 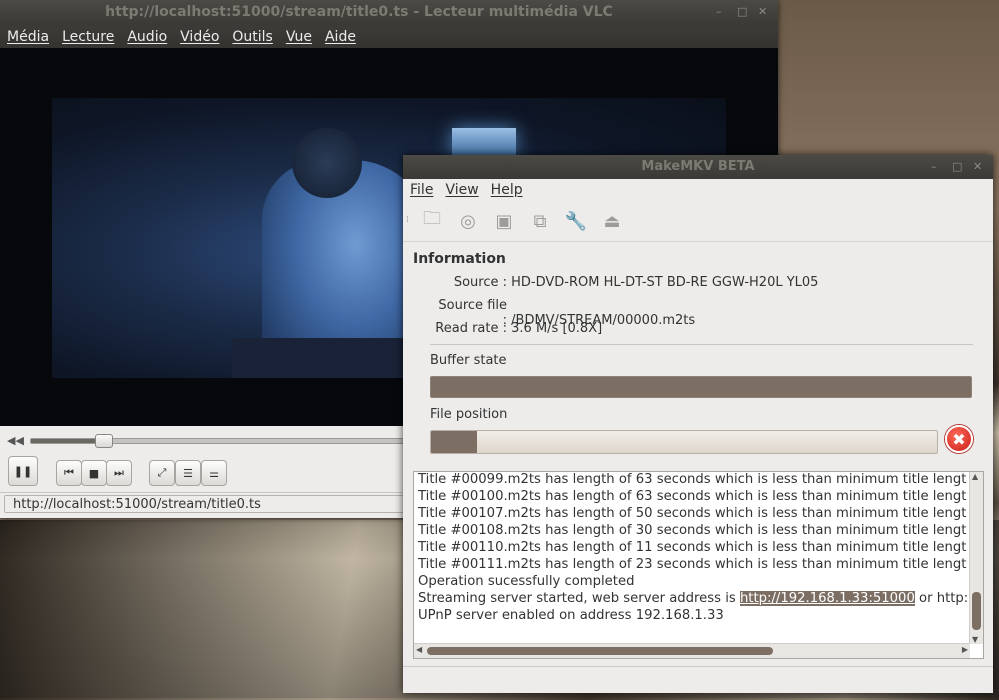 I want to click on cancel-button: ✖, so click(x=959, y=439).